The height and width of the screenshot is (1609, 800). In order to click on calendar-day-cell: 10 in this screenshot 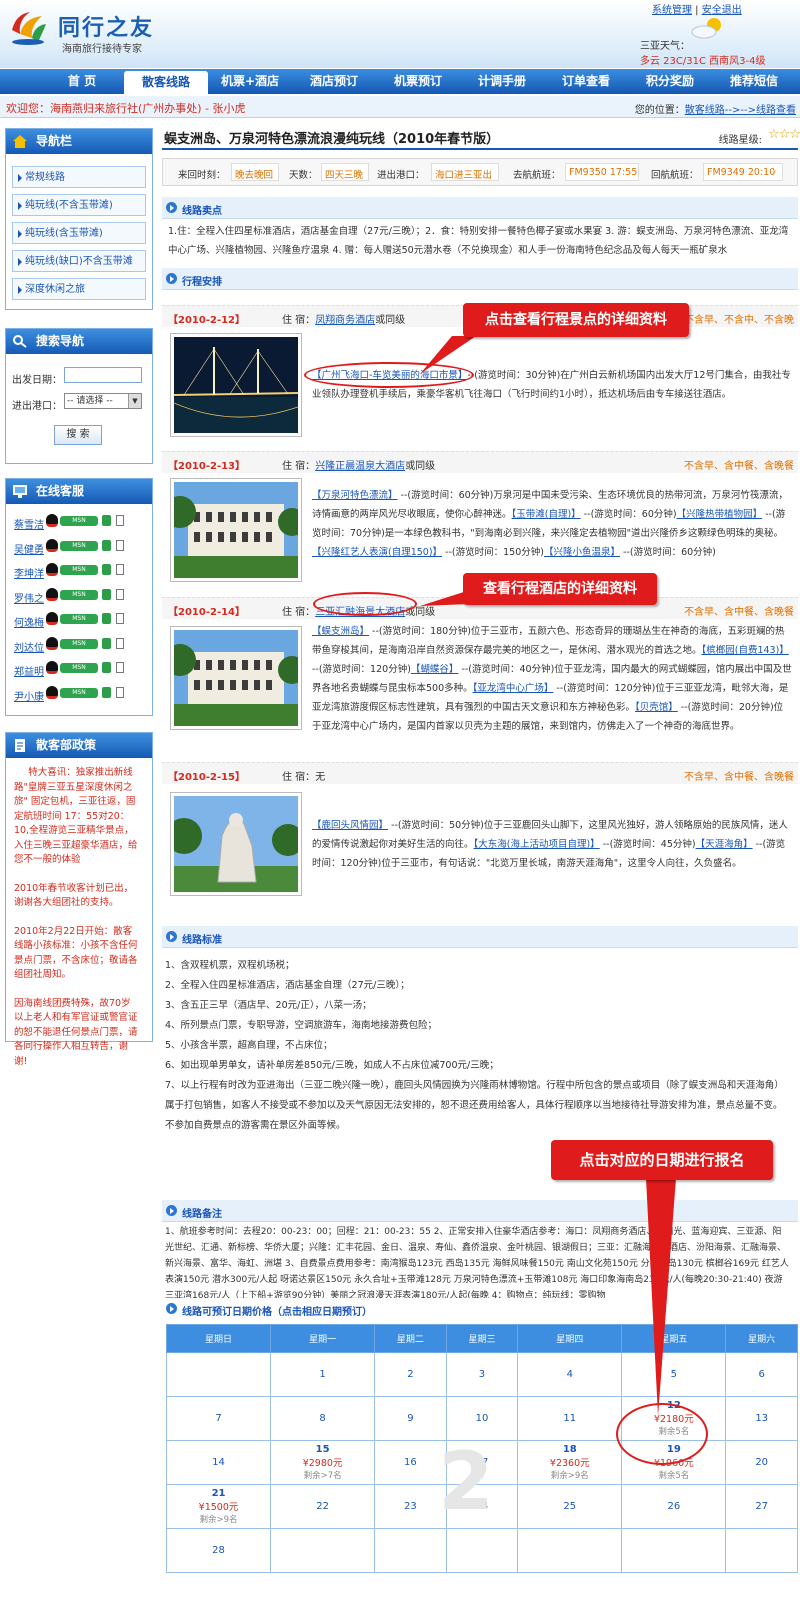, I will do `click(482, 1418)`.